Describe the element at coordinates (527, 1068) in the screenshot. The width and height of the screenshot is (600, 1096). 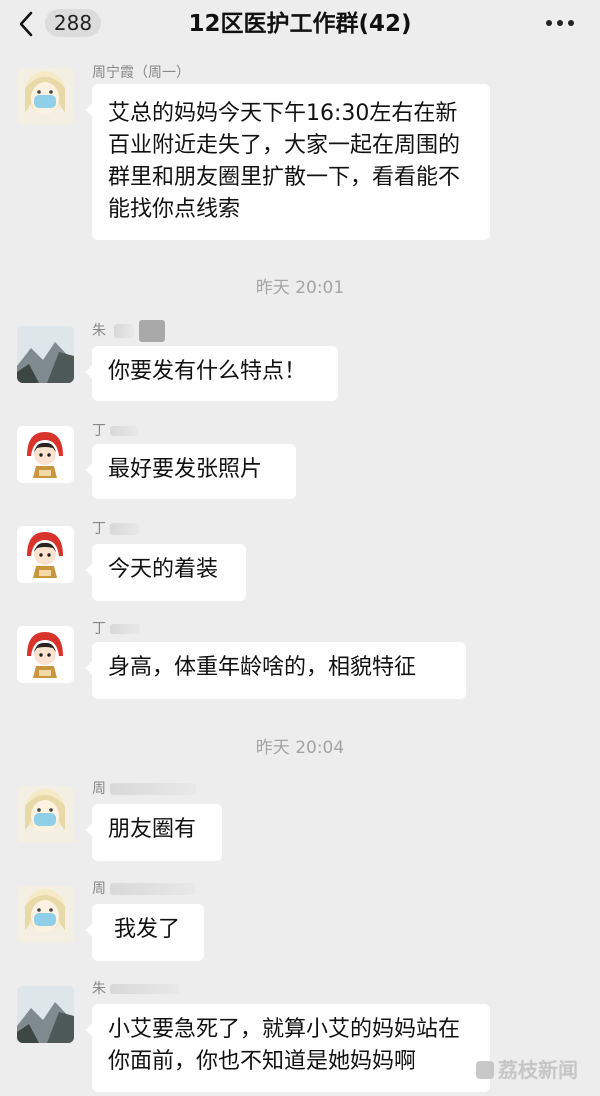
I see `watermark: 荔枝新闻` at that location.